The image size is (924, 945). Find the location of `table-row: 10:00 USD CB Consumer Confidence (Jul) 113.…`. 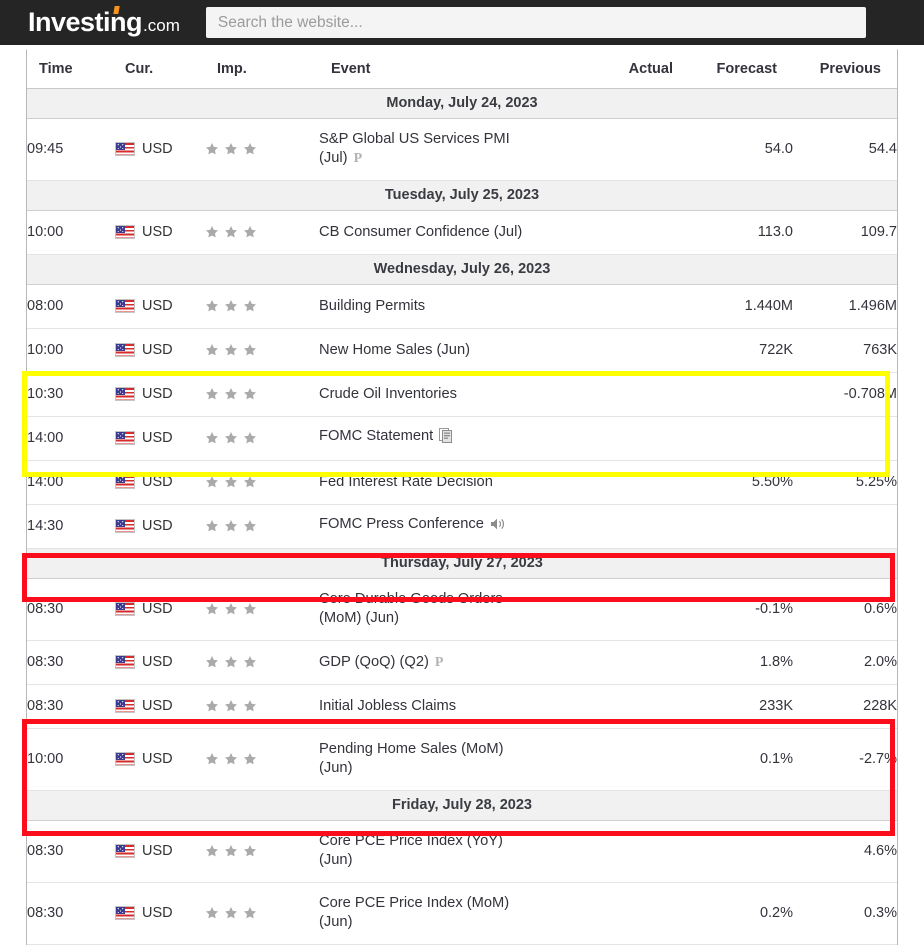

table-row: 10:00 USD CB Consumer Confidence (Jul) 113.… is located at coordinates (462, 232).